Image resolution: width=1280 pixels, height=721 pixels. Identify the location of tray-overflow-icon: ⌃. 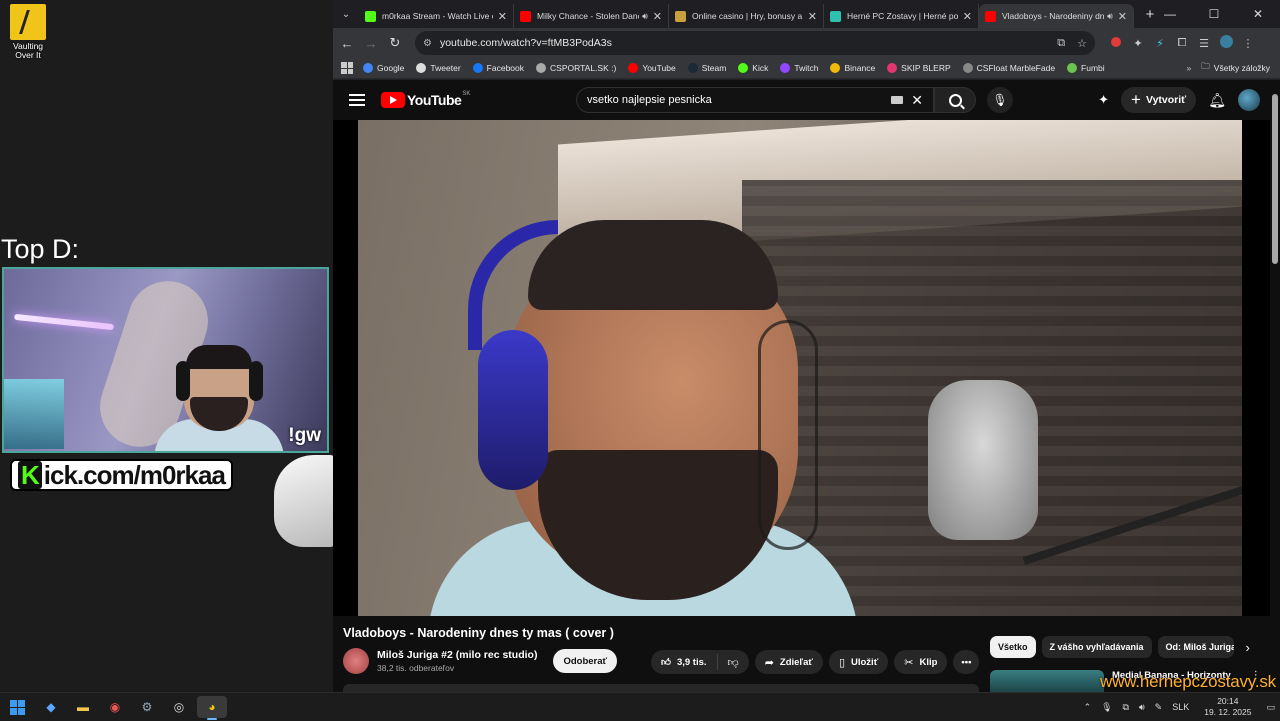
(1088, 707).